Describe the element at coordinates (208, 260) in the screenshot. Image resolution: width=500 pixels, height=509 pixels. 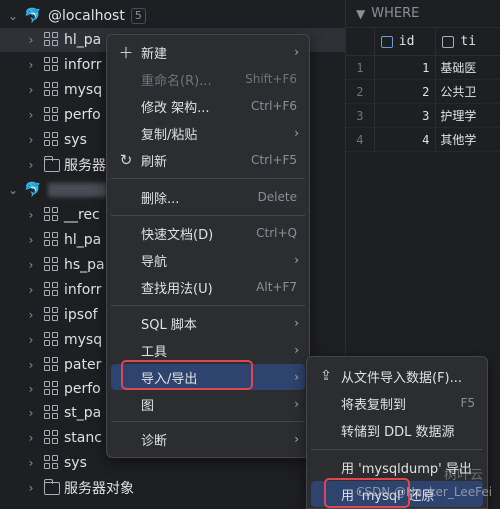
I see `menu-item-navigate: 导航 ›` at that location.